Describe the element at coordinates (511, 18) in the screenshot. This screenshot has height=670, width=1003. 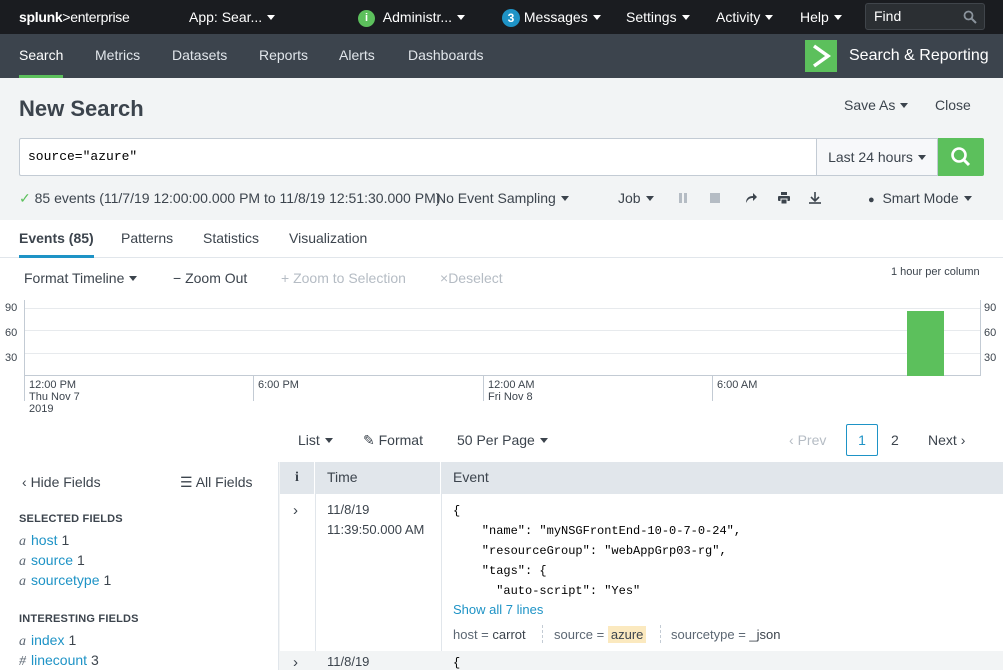
I see `messages-count-badge: 3` at that location.